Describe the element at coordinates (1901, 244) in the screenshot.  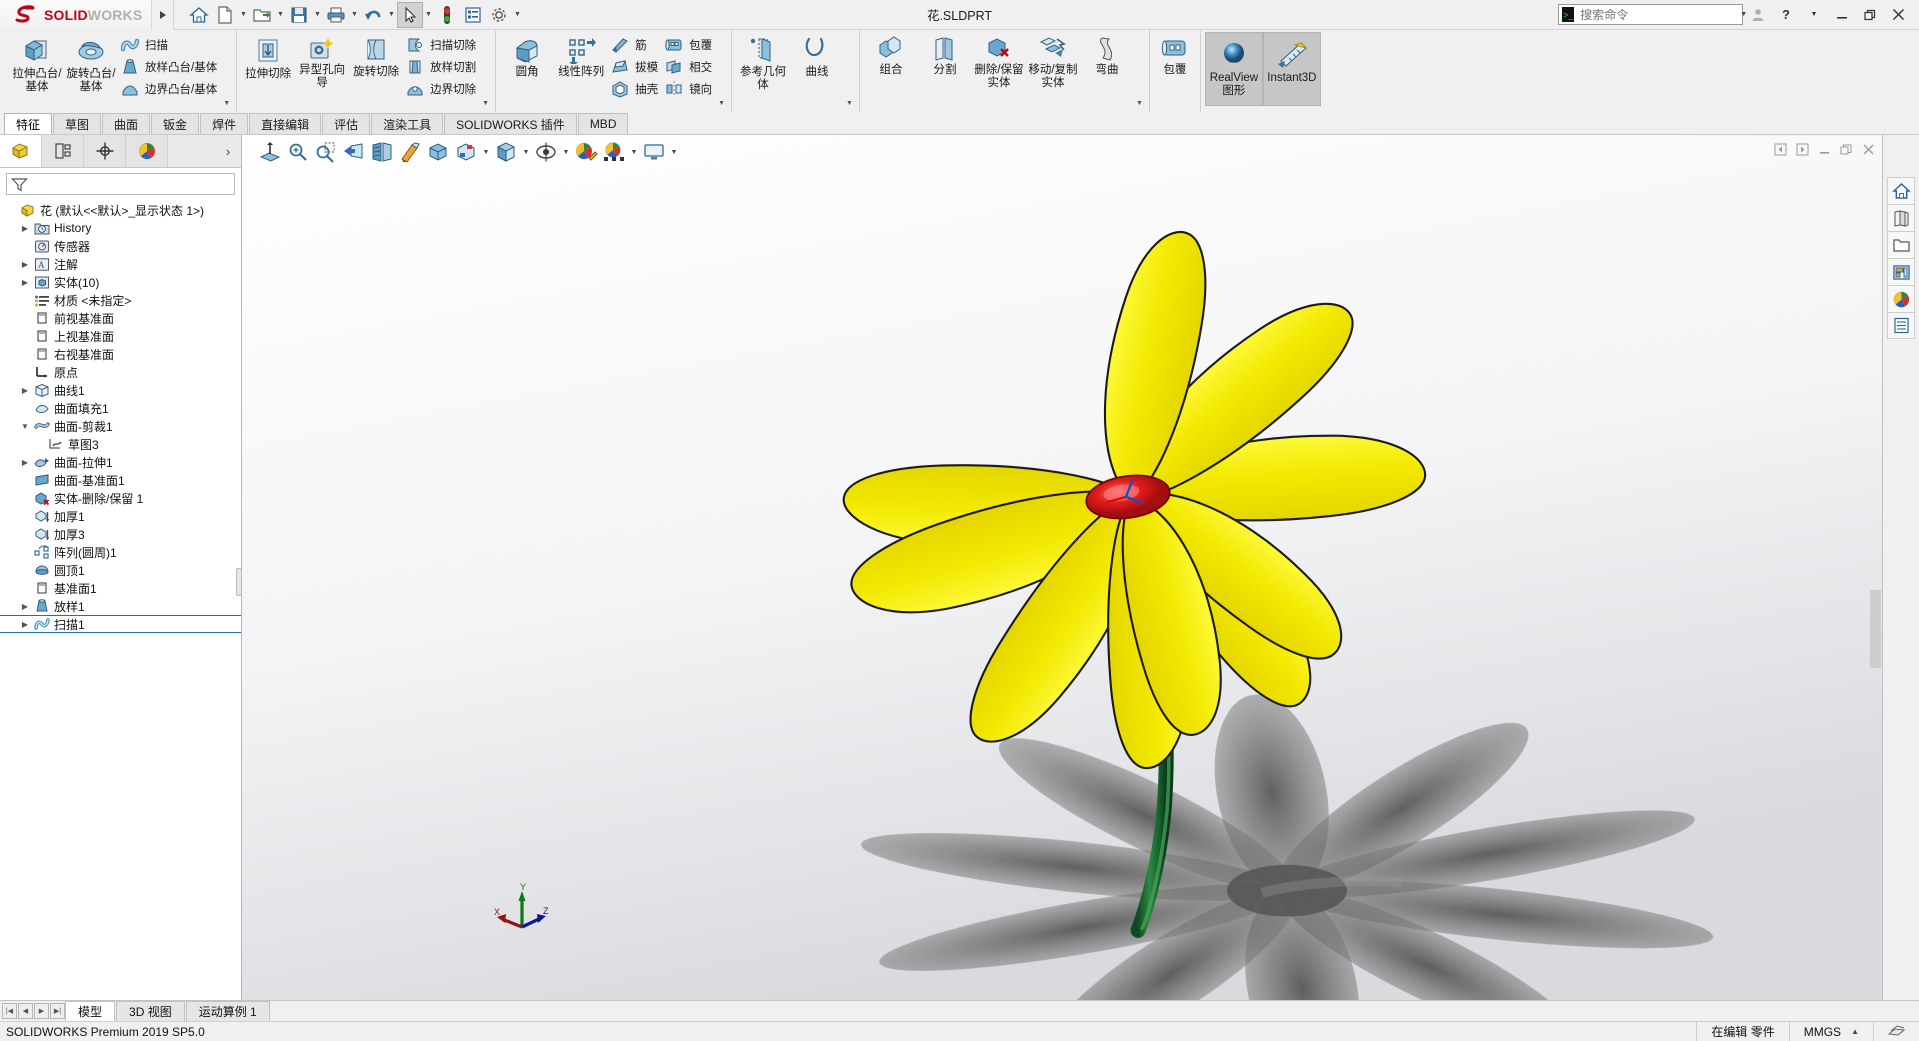
I see `file-explorer-icon` at that location.